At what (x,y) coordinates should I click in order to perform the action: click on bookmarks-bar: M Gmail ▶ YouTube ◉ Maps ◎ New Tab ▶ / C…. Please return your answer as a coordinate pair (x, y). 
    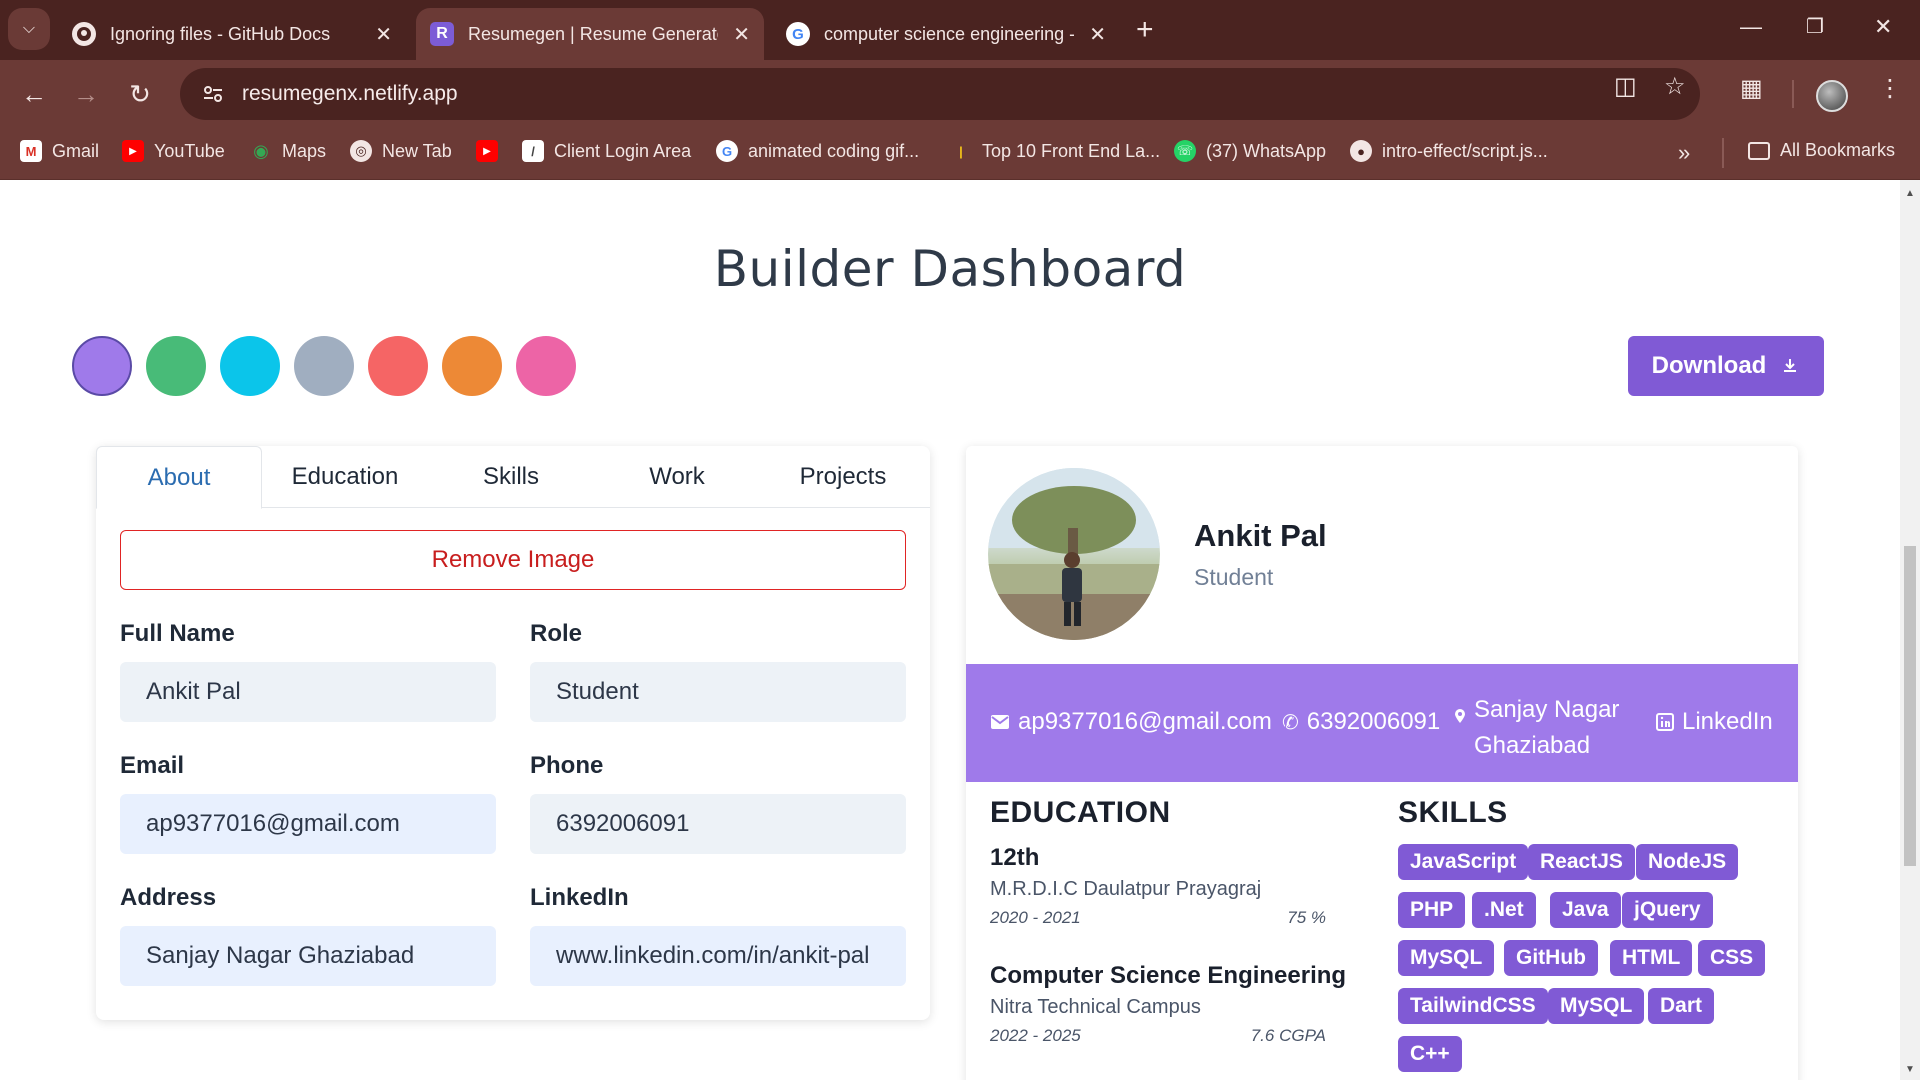
    Looking at the image, I should click on (960, 154).